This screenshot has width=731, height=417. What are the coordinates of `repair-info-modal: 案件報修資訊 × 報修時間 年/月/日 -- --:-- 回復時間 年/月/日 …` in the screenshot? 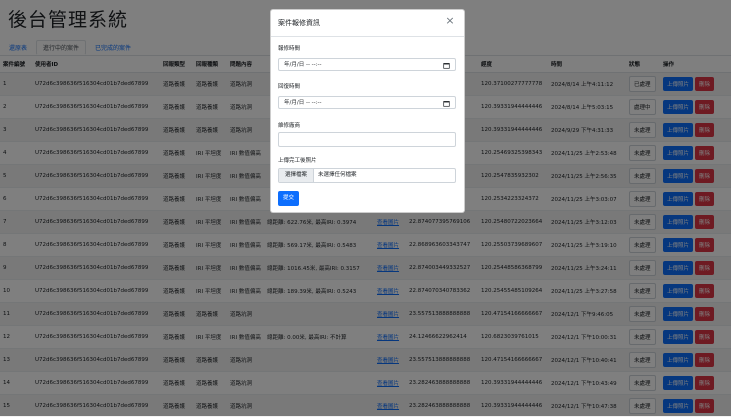 It's located at (367, 111).